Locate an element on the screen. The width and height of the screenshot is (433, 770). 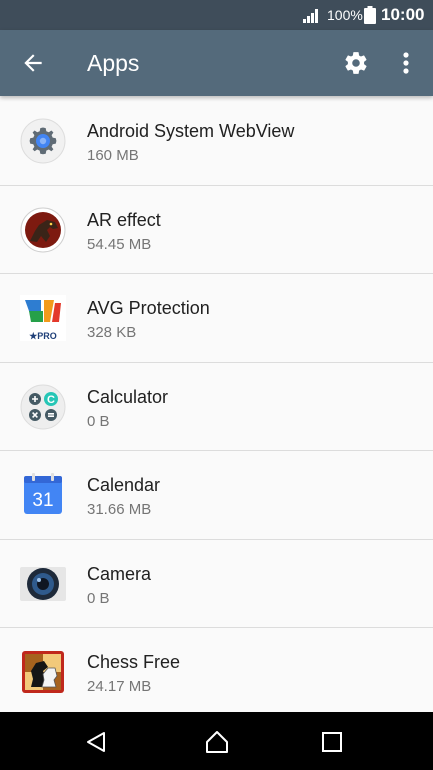
battery-percent: 100% is located at coordinates (345, 15).